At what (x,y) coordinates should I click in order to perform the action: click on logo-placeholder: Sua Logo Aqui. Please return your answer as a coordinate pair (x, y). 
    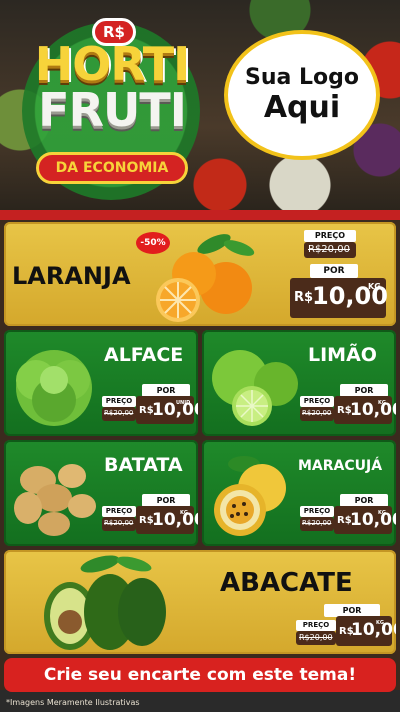
    Looking at the image, I should click on (302, 95).